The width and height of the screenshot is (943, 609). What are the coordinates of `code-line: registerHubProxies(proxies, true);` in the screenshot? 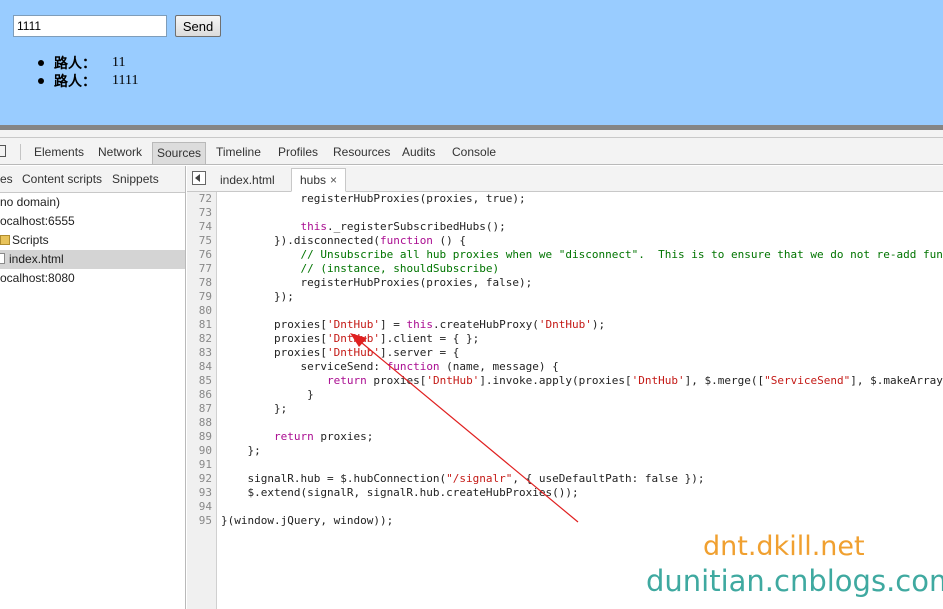 It's located at (373, 198).